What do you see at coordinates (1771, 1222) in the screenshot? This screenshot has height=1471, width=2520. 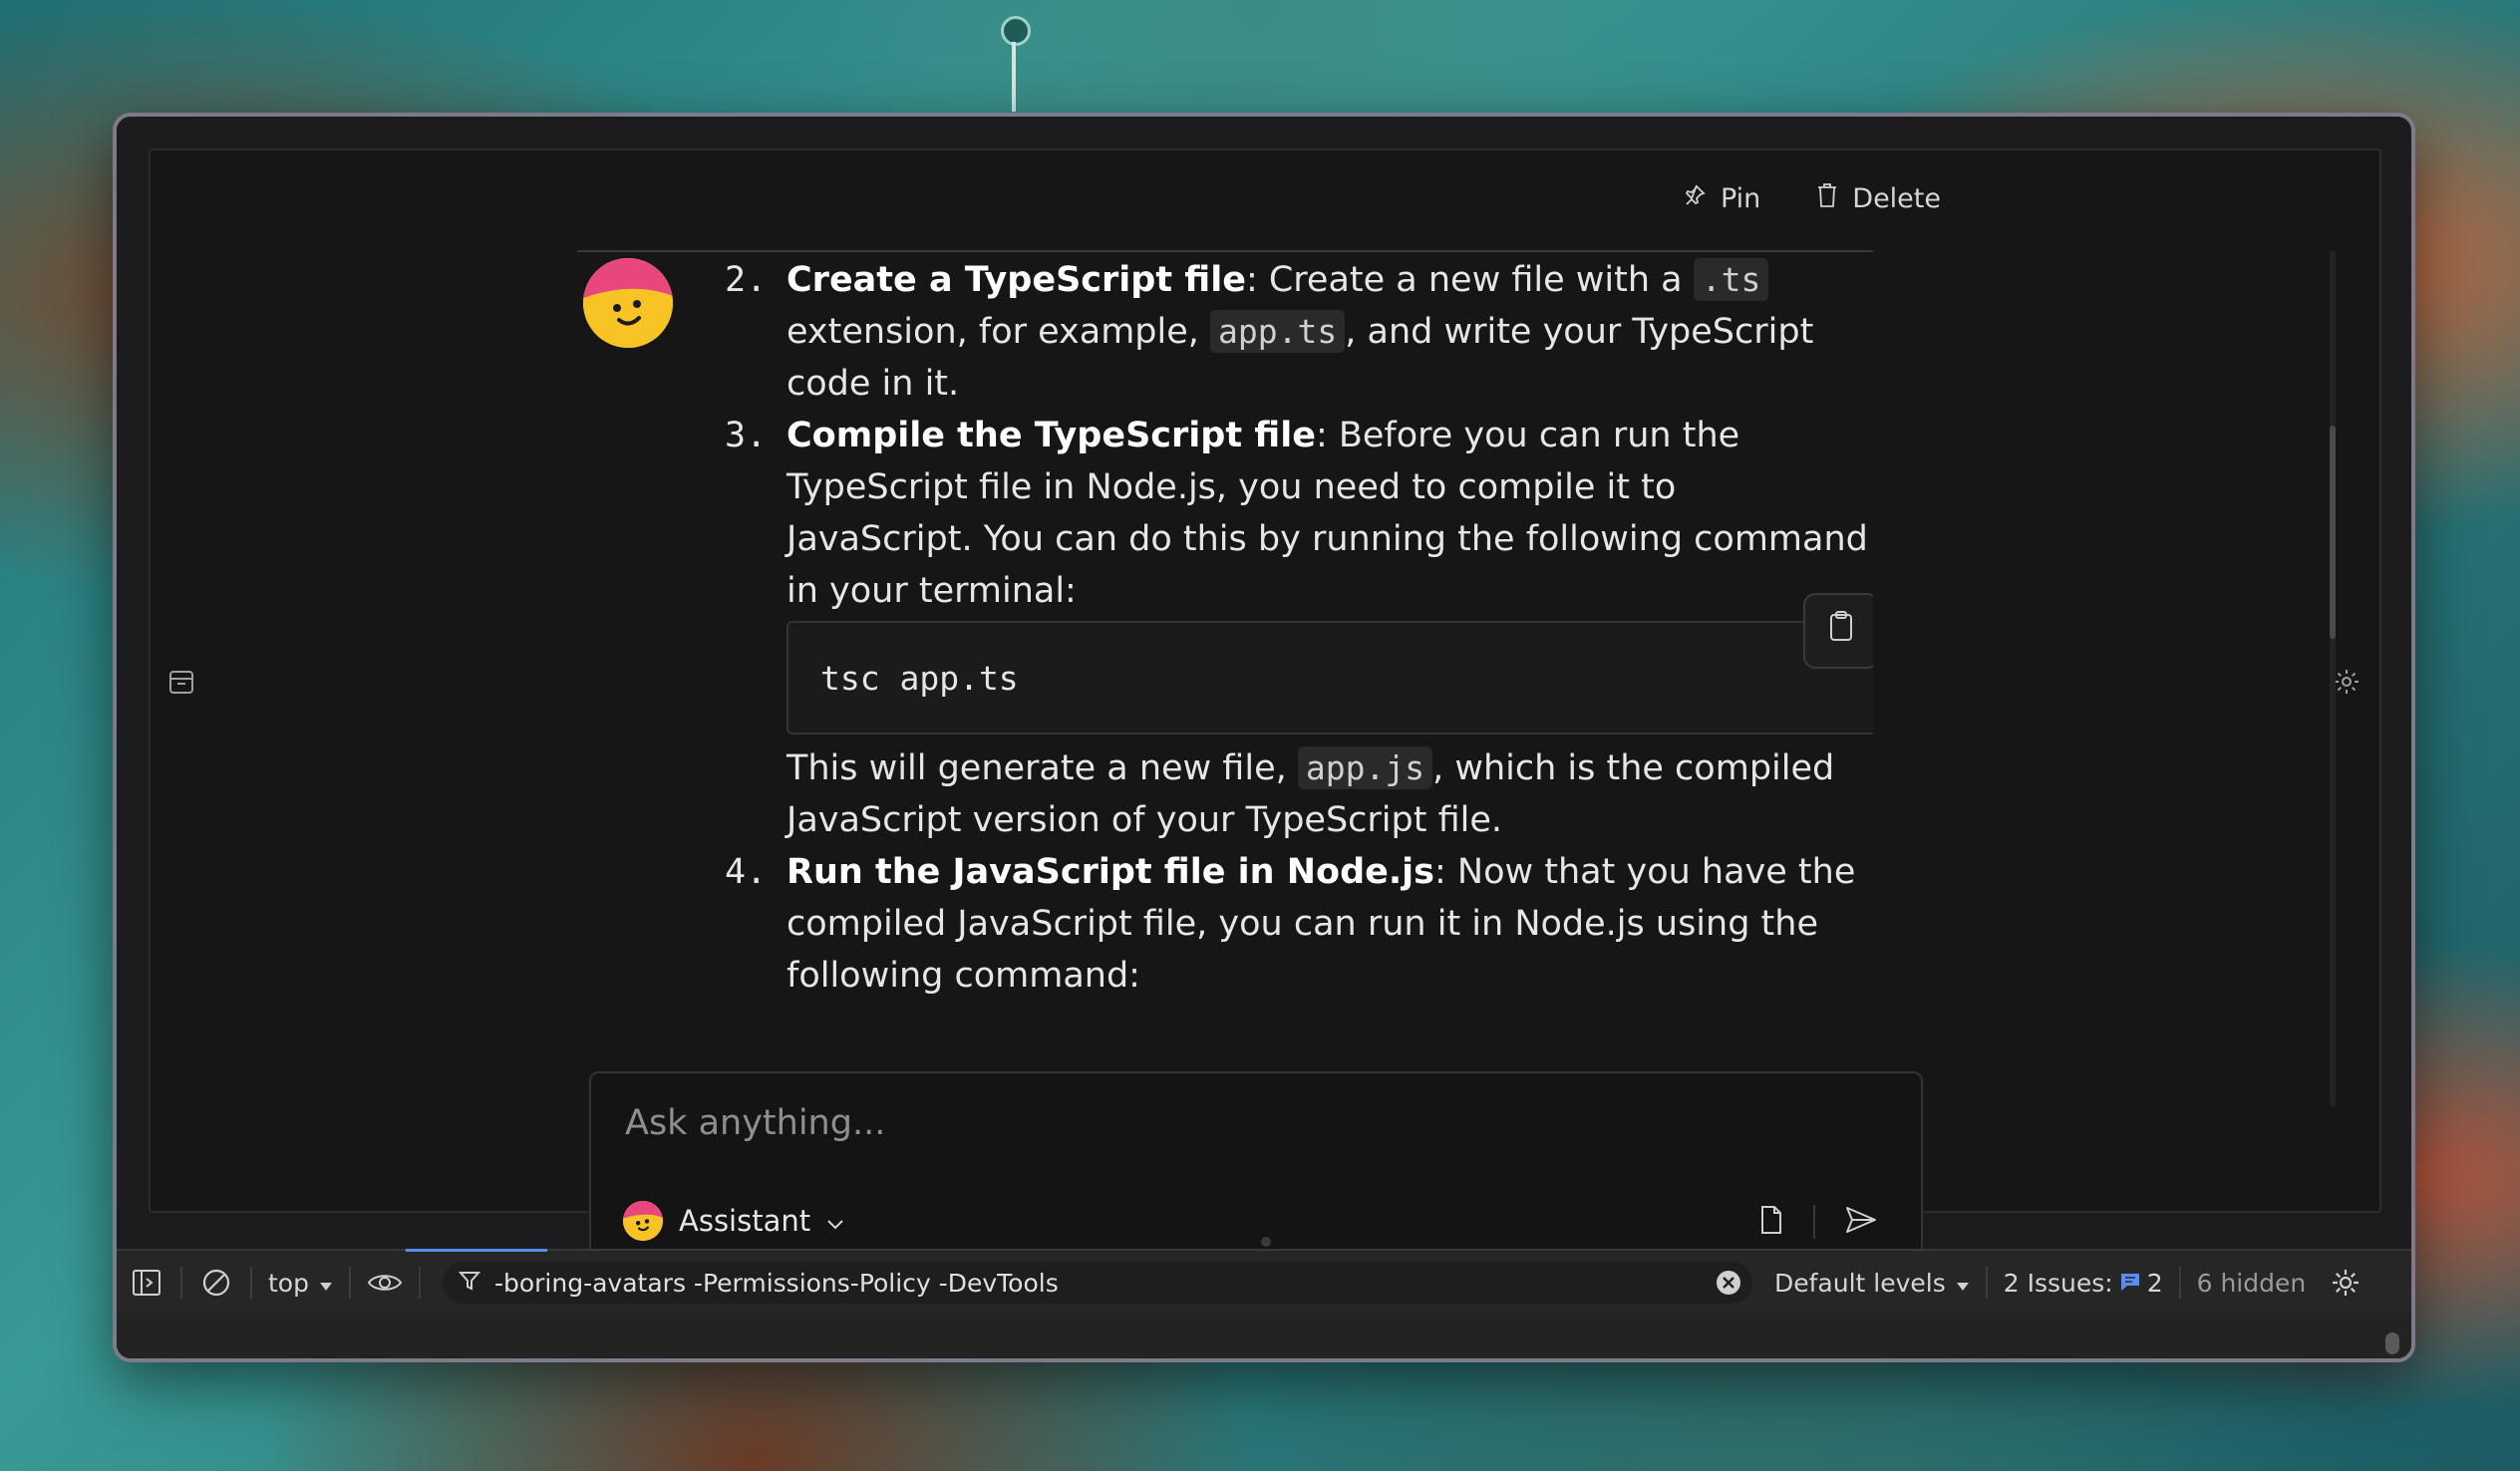 I see `attach-file-icon` at bounding box center [1771, 1222].